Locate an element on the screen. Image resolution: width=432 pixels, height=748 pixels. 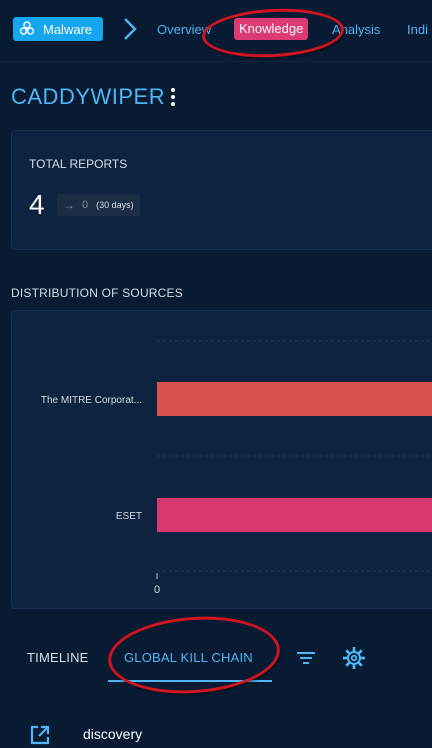
tab-global-kill-chain: GLOBAL KILL CHAIN is located at coordinates (188, 657).